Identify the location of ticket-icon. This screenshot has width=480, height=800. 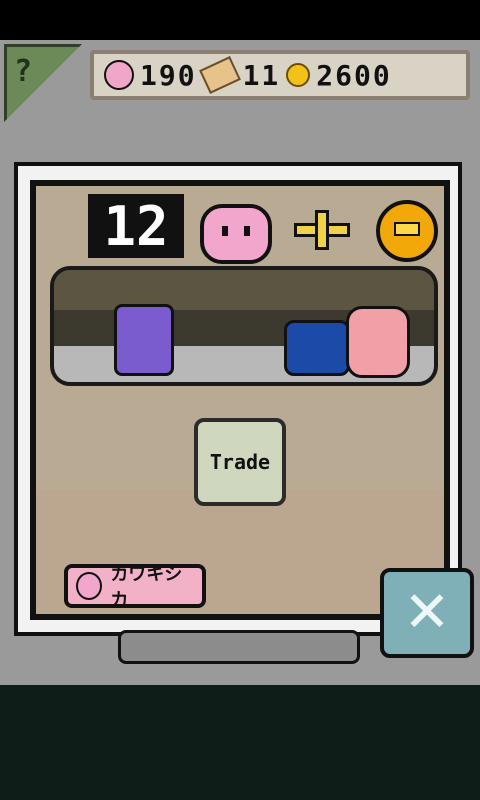
(219, 75).